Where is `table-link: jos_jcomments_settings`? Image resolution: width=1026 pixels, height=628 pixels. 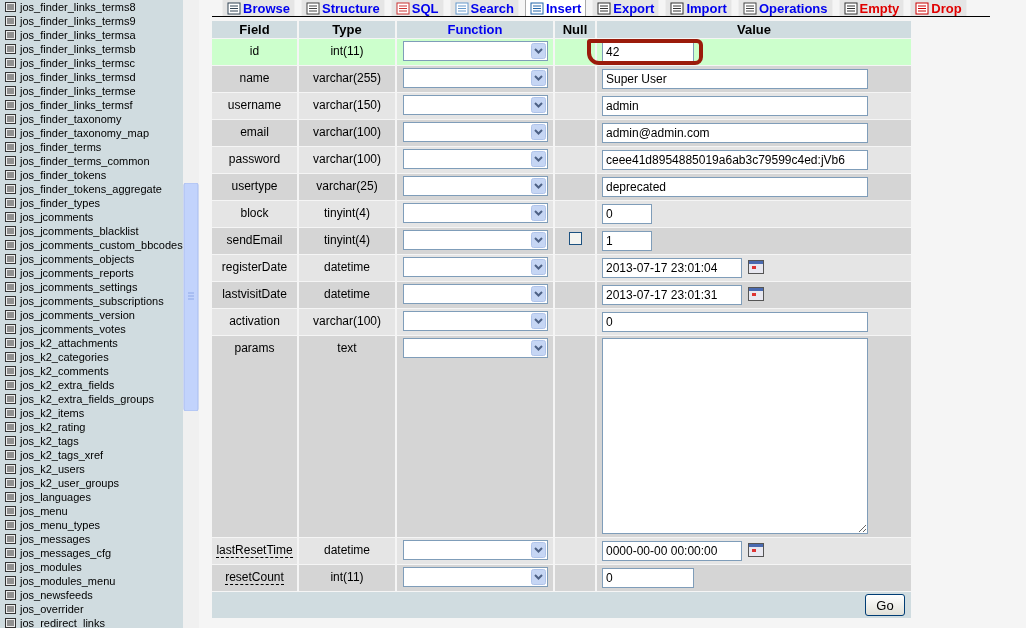
table-link: jos_jcomments_settings is located at coordinates (91, 287).